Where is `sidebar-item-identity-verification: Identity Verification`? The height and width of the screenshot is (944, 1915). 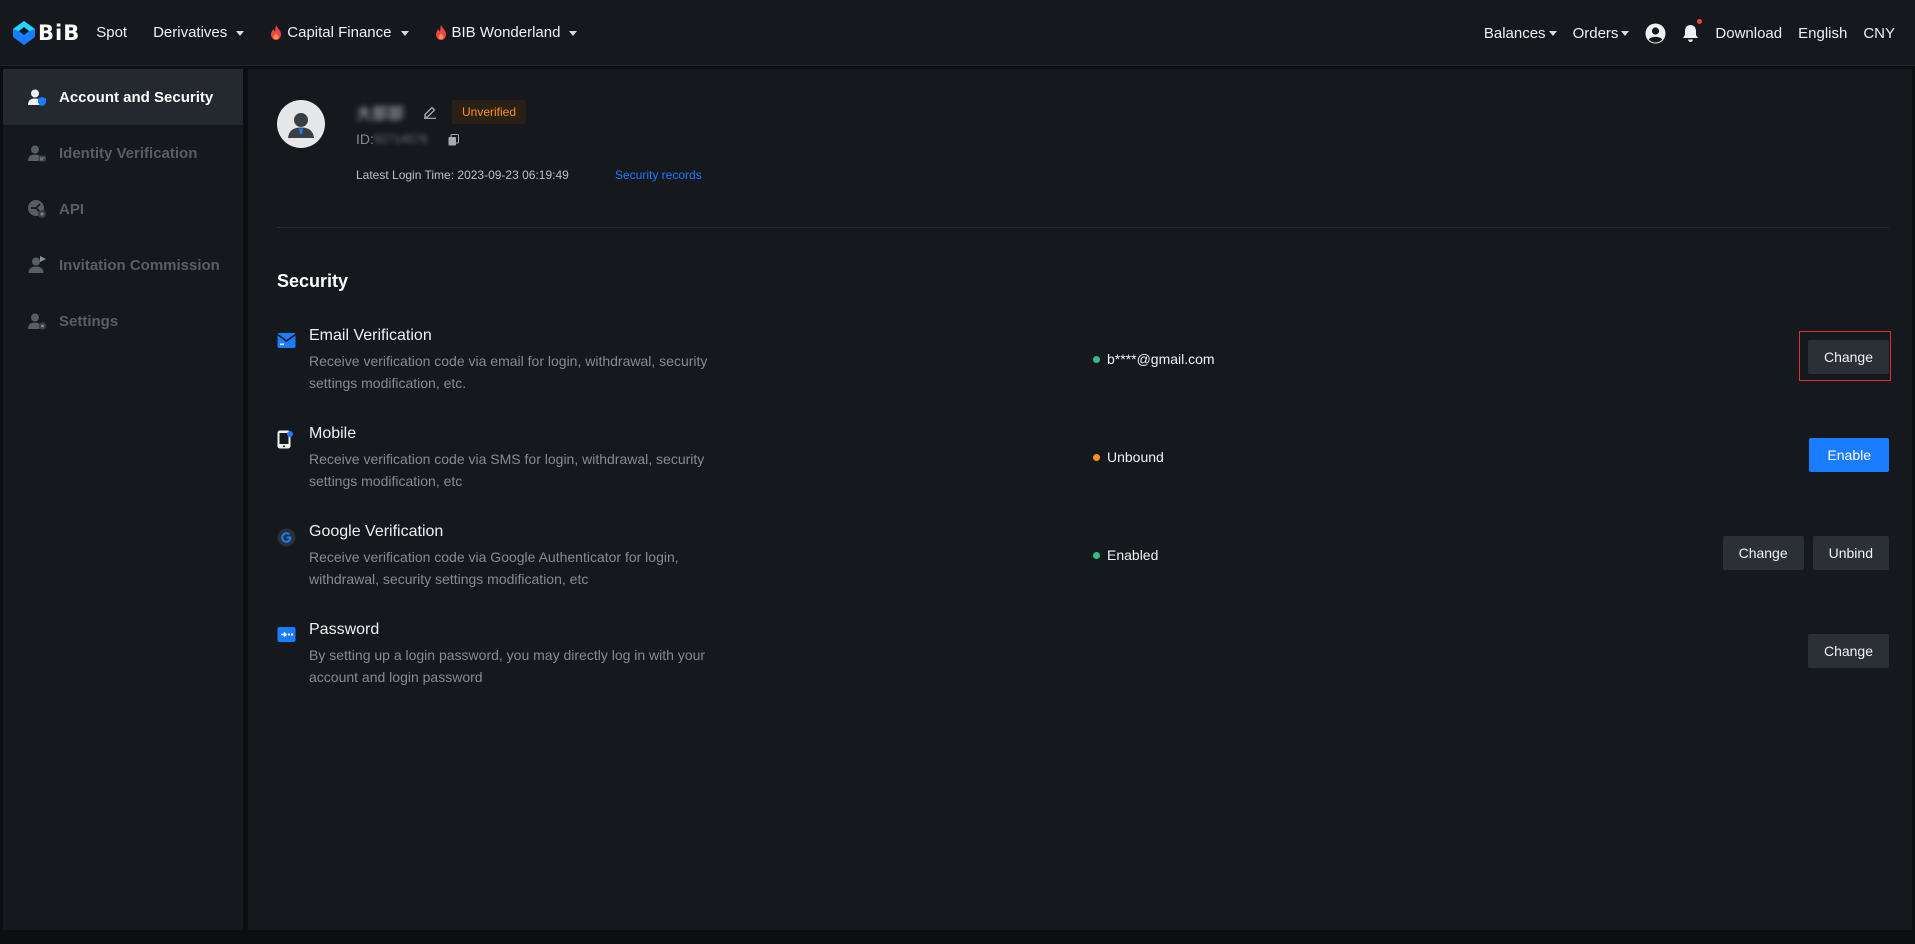
sidebar-item-identity-verification: Identity Verification is located at coordinates (123, 153).